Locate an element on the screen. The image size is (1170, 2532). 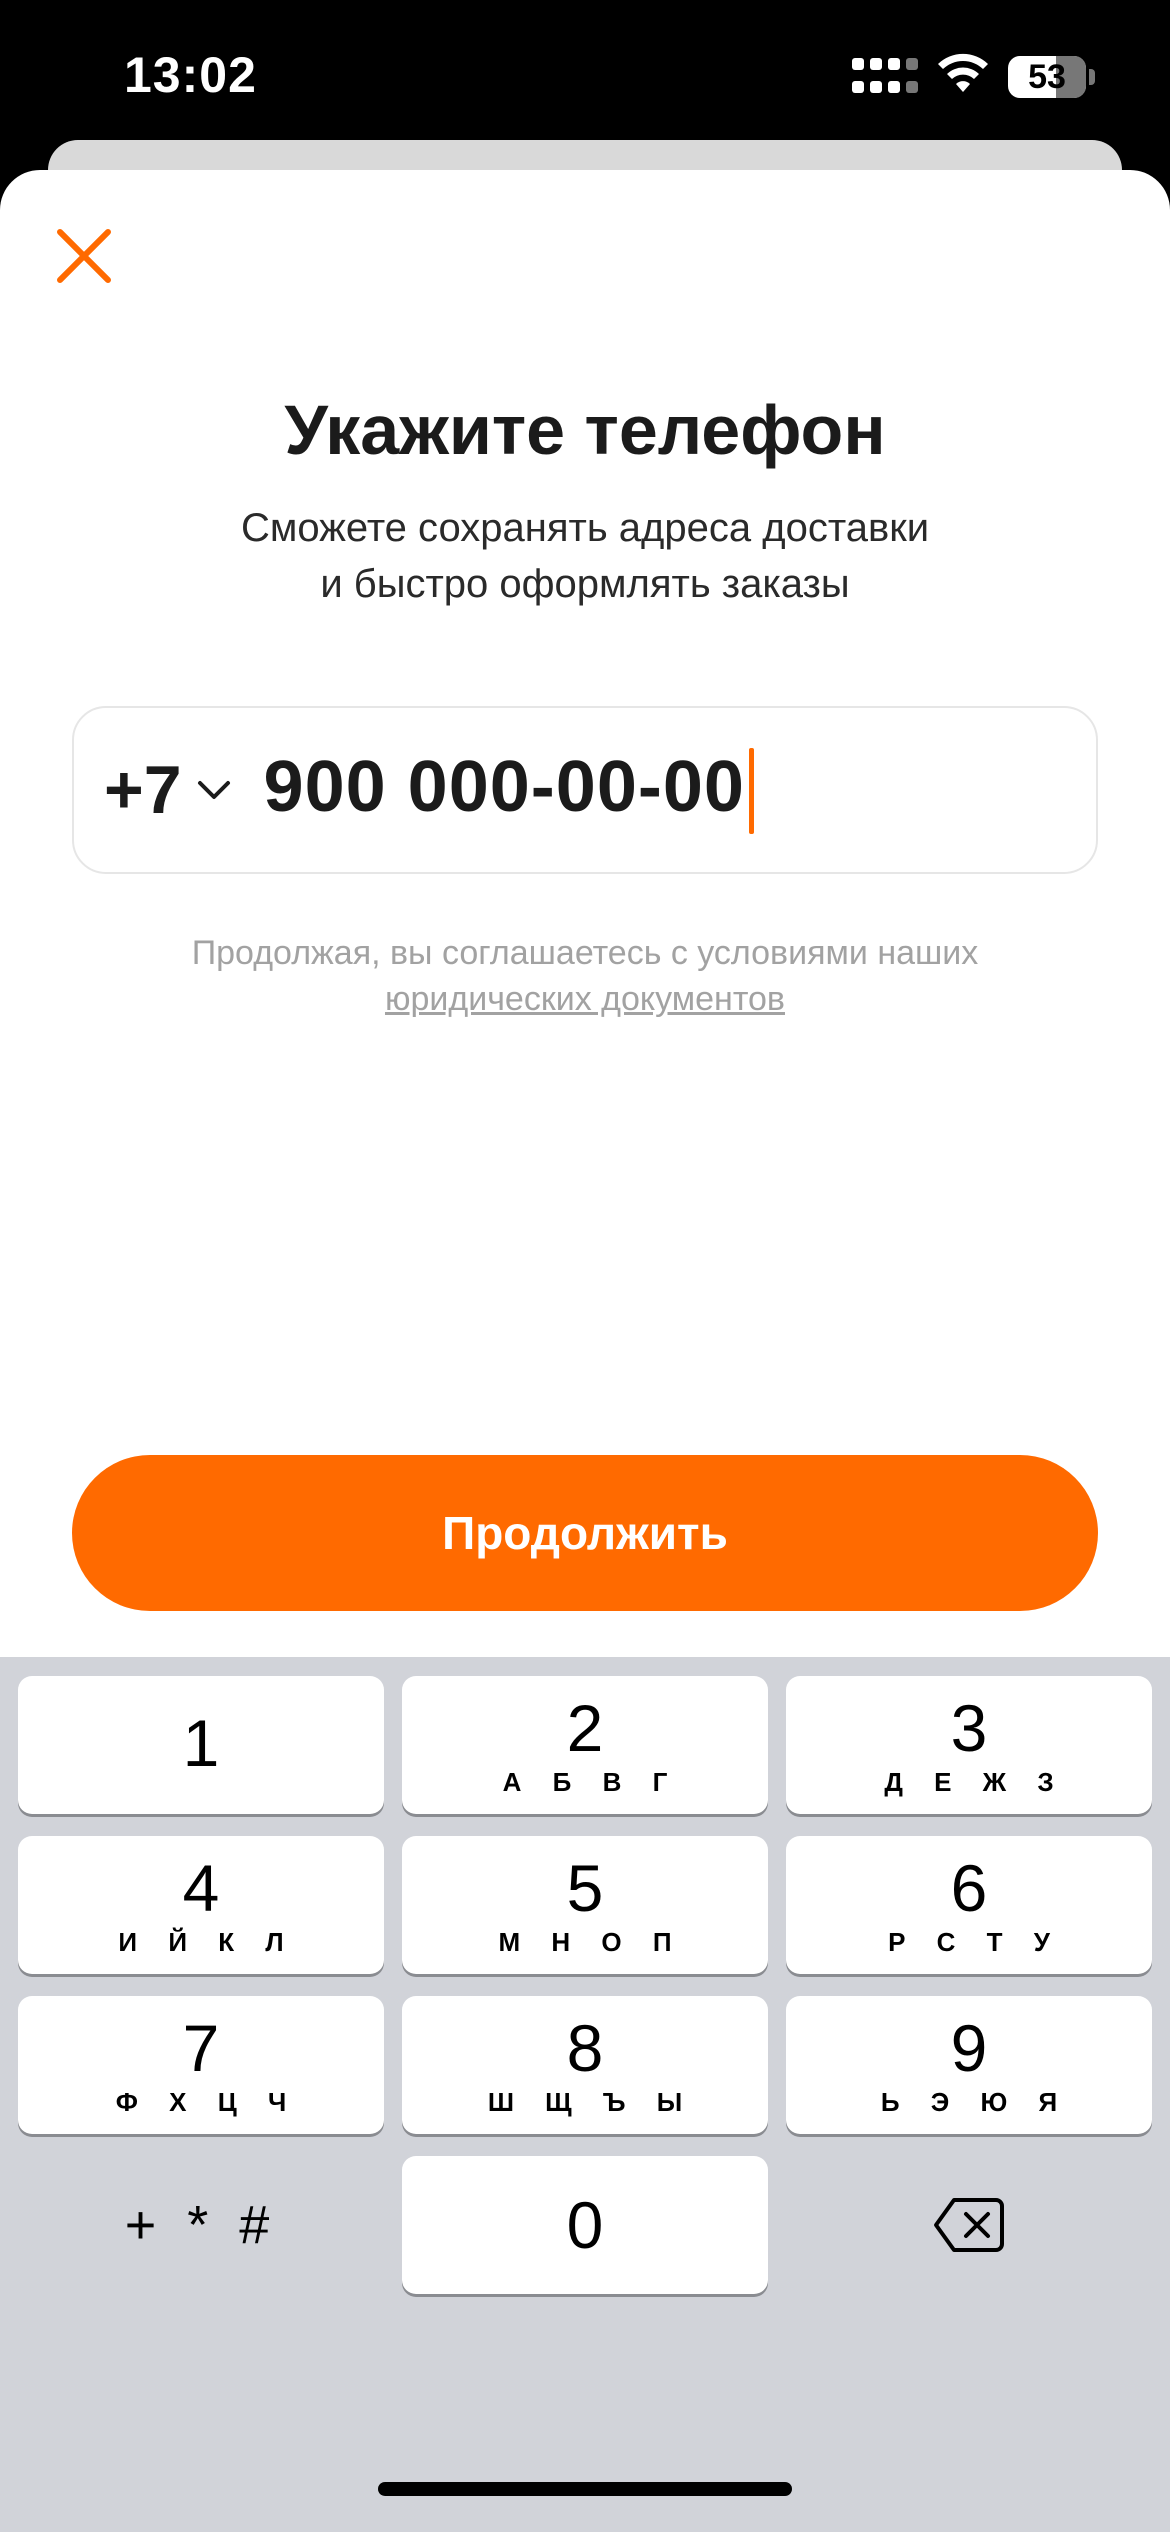
country-code: +7 is located at coordinates (143, 790).